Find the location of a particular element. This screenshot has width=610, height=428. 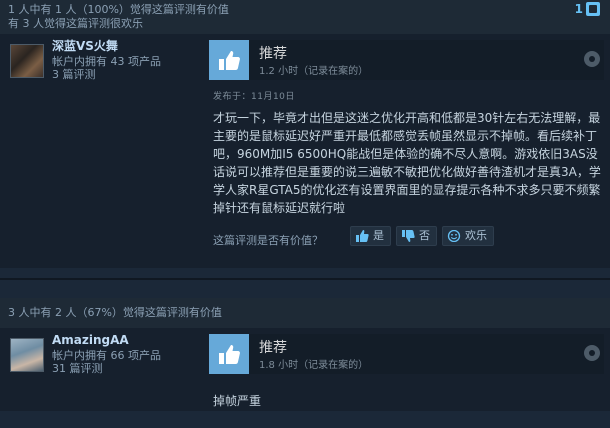

thumbs-down-icon is located at coordinates (408, 236).